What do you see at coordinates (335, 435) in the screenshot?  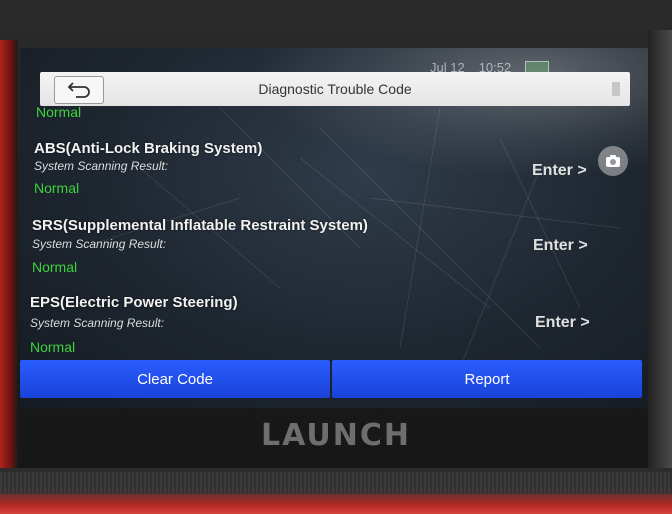 I see `device-brand-logo: LAUNCH` at bounding box center [335, 435].